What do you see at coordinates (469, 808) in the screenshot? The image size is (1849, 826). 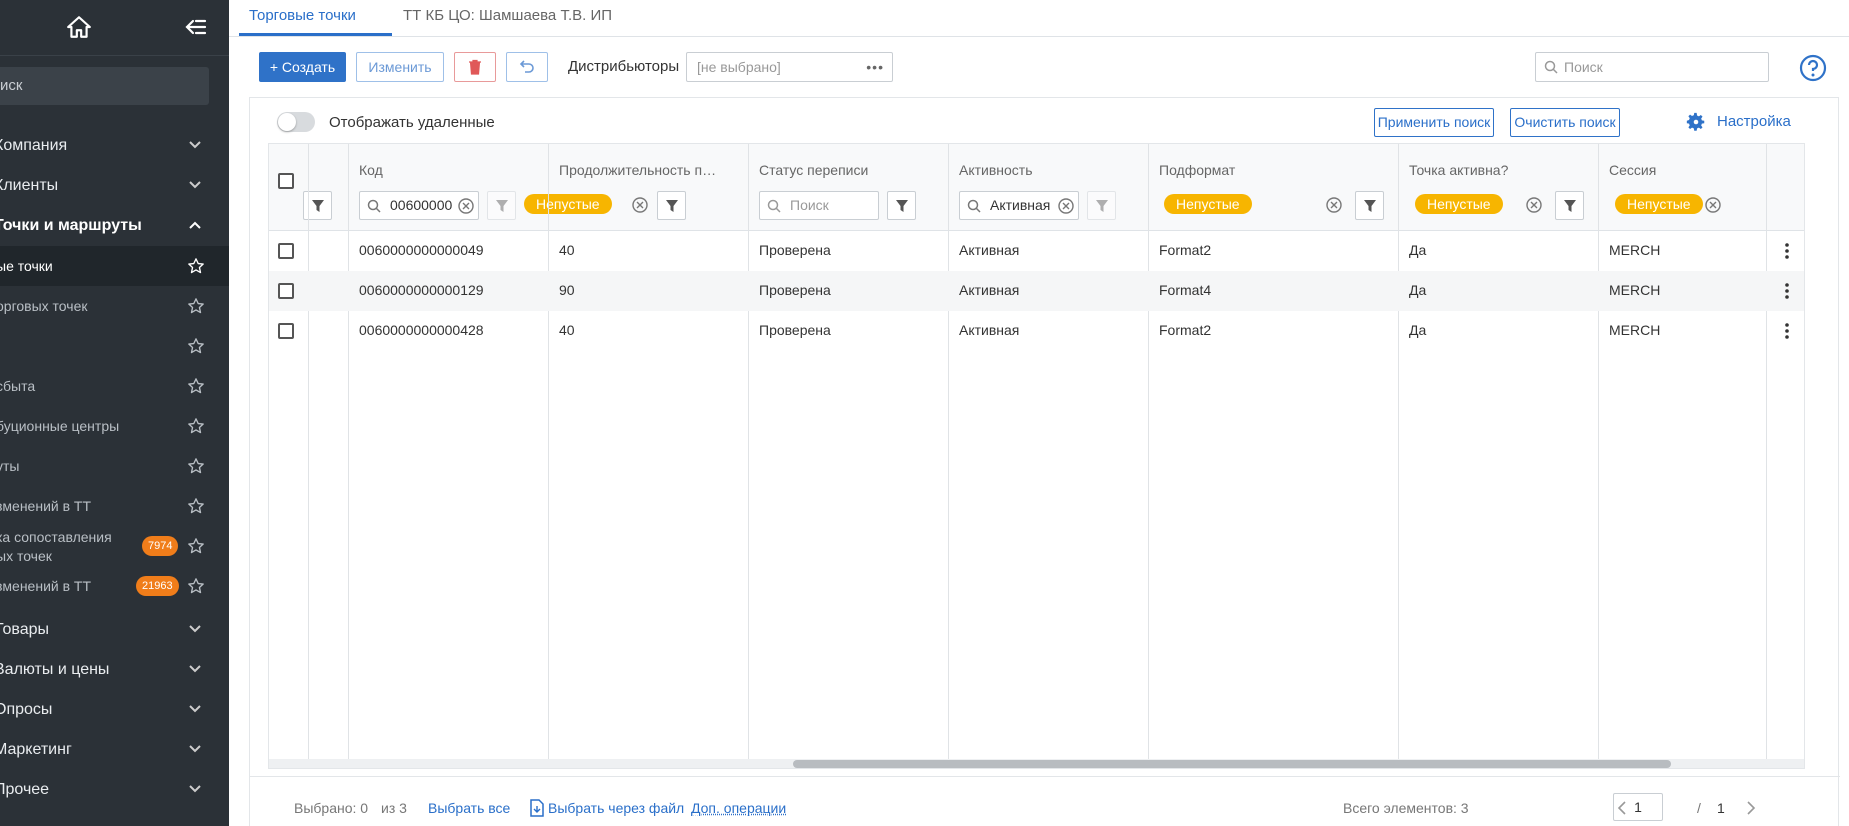 I see `select-all-link: Выбрать все` at bounding box center [469, 808].